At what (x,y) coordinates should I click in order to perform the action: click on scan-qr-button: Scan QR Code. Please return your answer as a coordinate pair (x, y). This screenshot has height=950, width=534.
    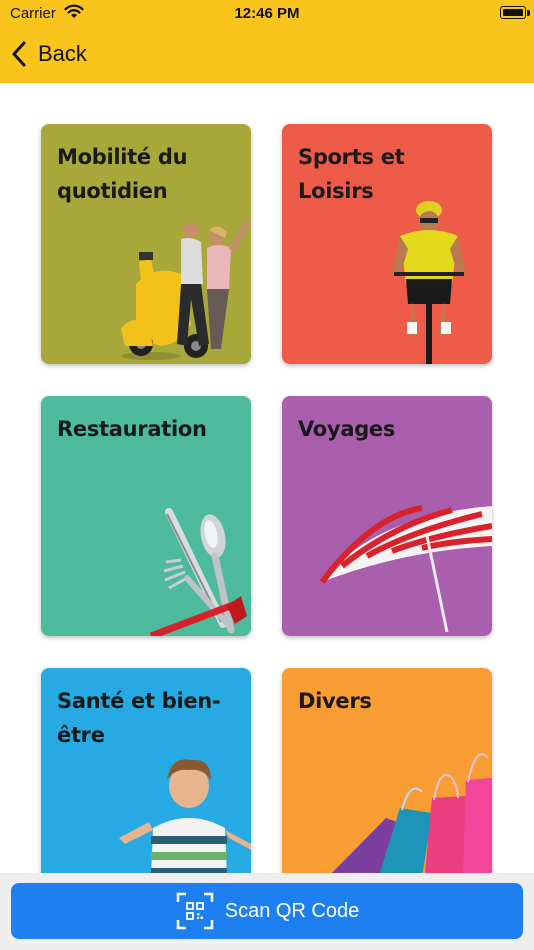
    Looking at the image, I should click on (267, 911).